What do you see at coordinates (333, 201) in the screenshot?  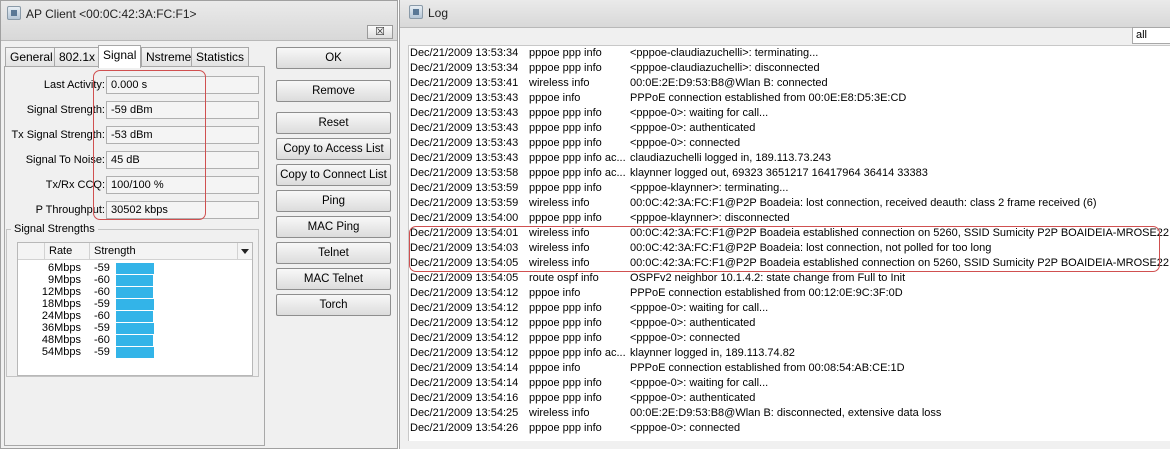 I see `ping-button: Ping` at bounding box center [333, 201].